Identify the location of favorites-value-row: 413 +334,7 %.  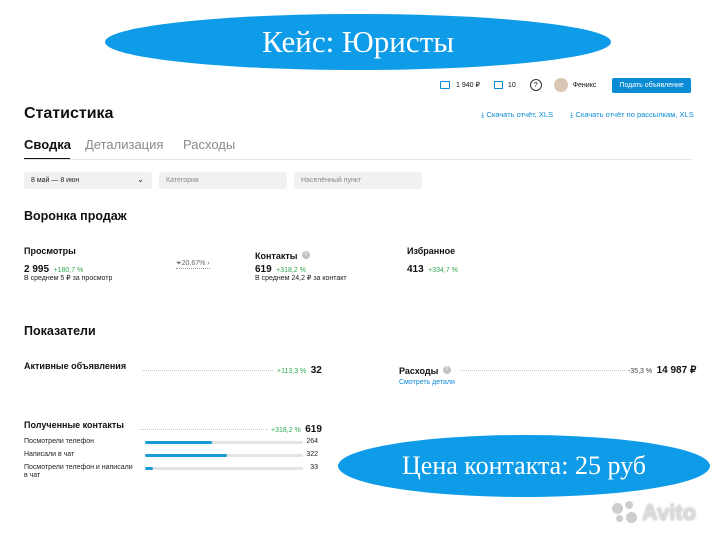
(432, 268).